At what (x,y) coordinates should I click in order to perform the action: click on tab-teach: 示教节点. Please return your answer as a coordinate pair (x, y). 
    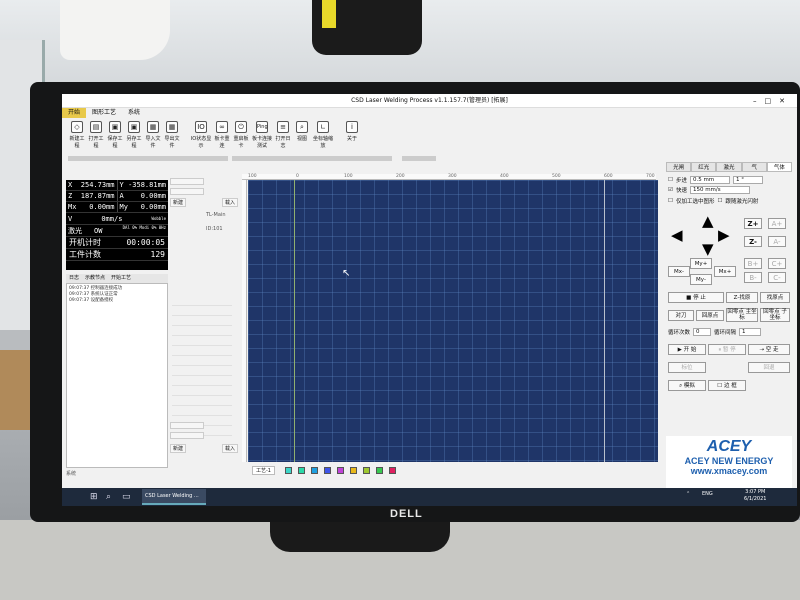
    Looking at the image, I should click on (95, 278).